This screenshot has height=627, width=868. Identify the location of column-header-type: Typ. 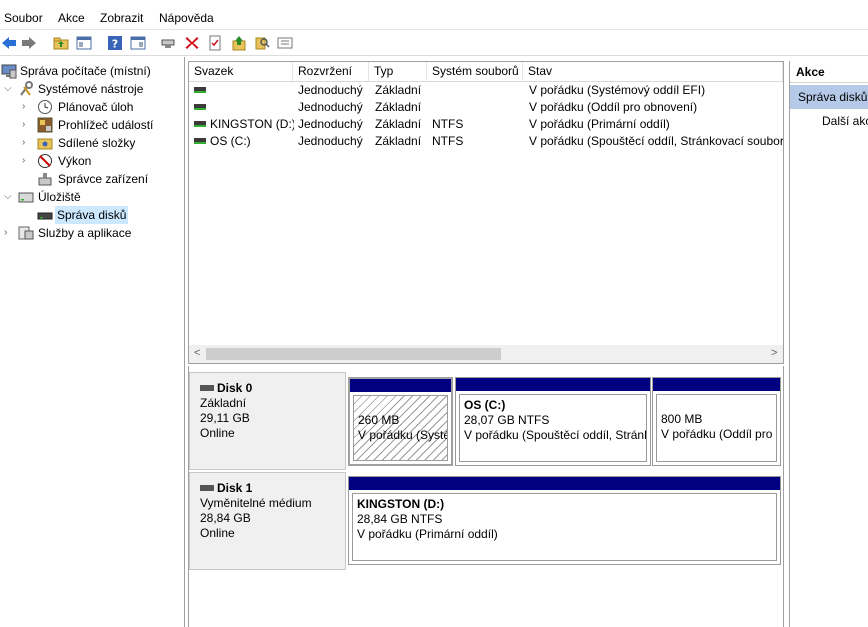
(398, 71).